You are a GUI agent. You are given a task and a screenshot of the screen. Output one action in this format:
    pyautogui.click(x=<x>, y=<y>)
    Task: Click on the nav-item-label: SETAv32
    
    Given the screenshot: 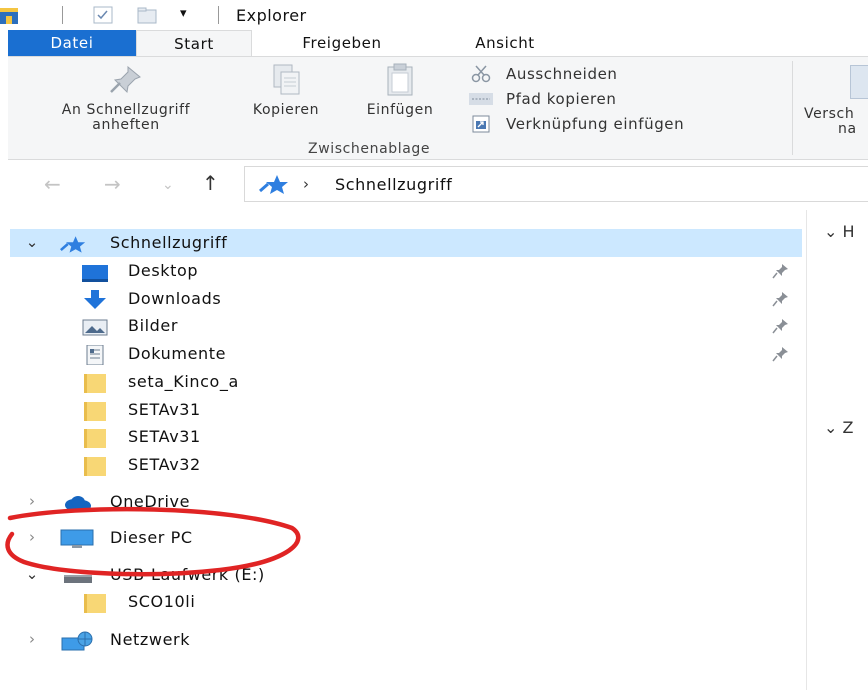 What is the action you would take?
    pyautogui.click(x=164, y=464)
    